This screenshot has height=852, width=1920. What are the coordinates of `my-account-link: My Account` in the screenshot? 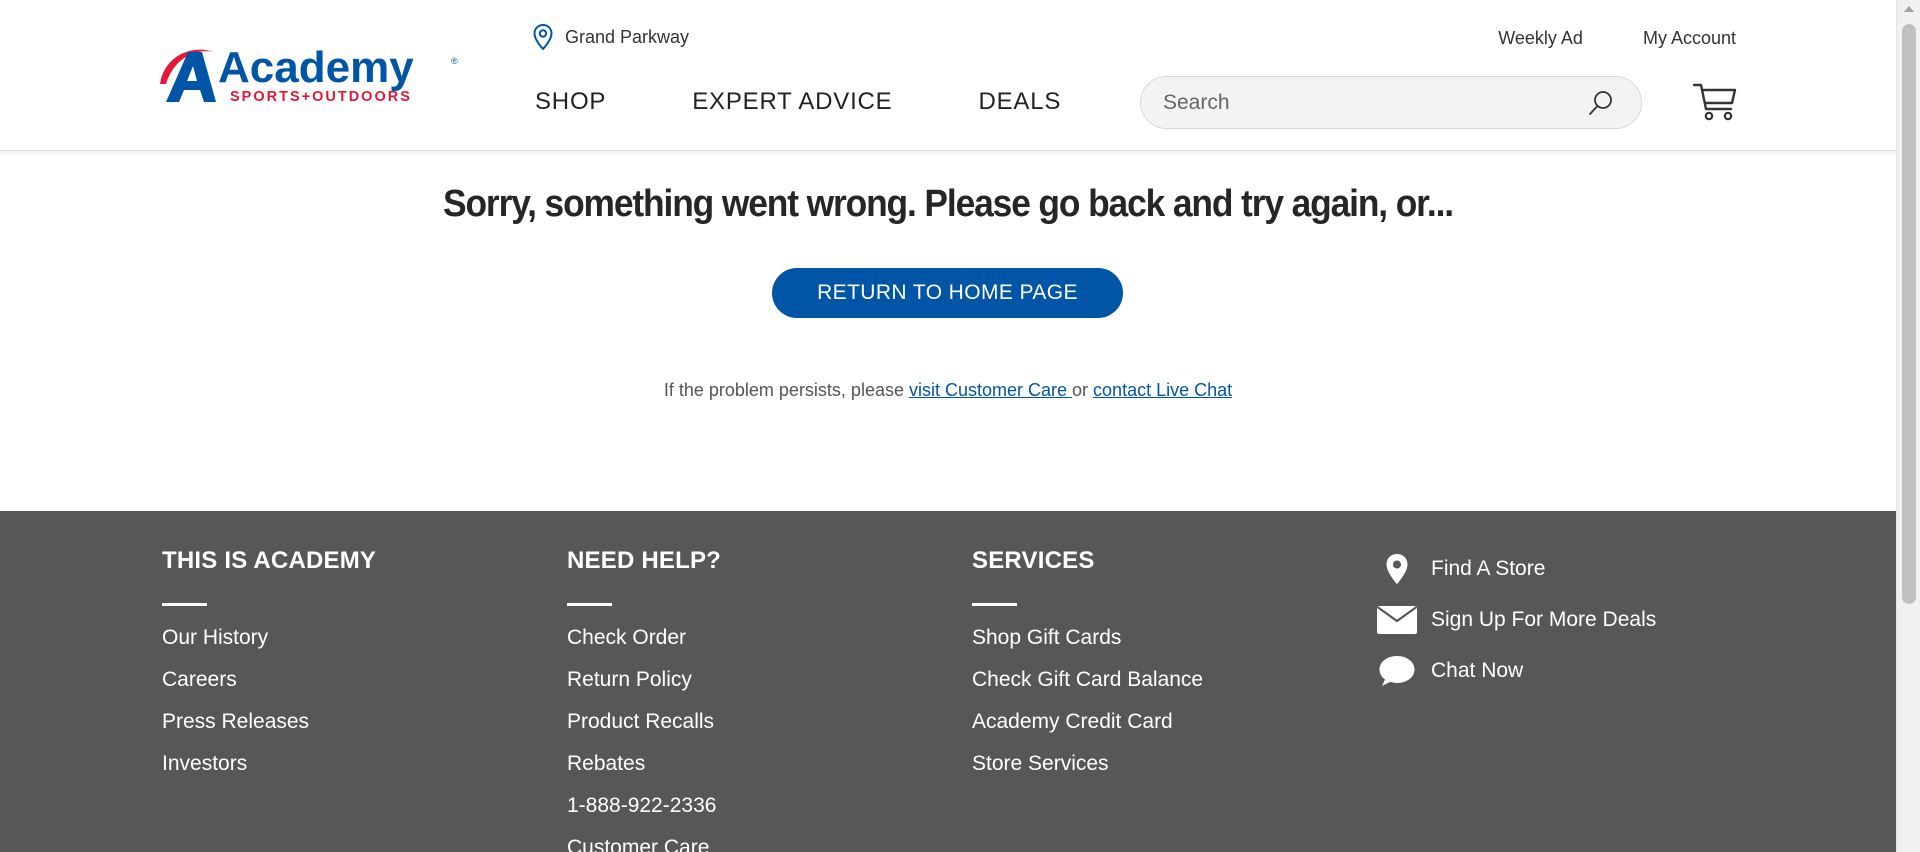 It's located at (1689, 38).